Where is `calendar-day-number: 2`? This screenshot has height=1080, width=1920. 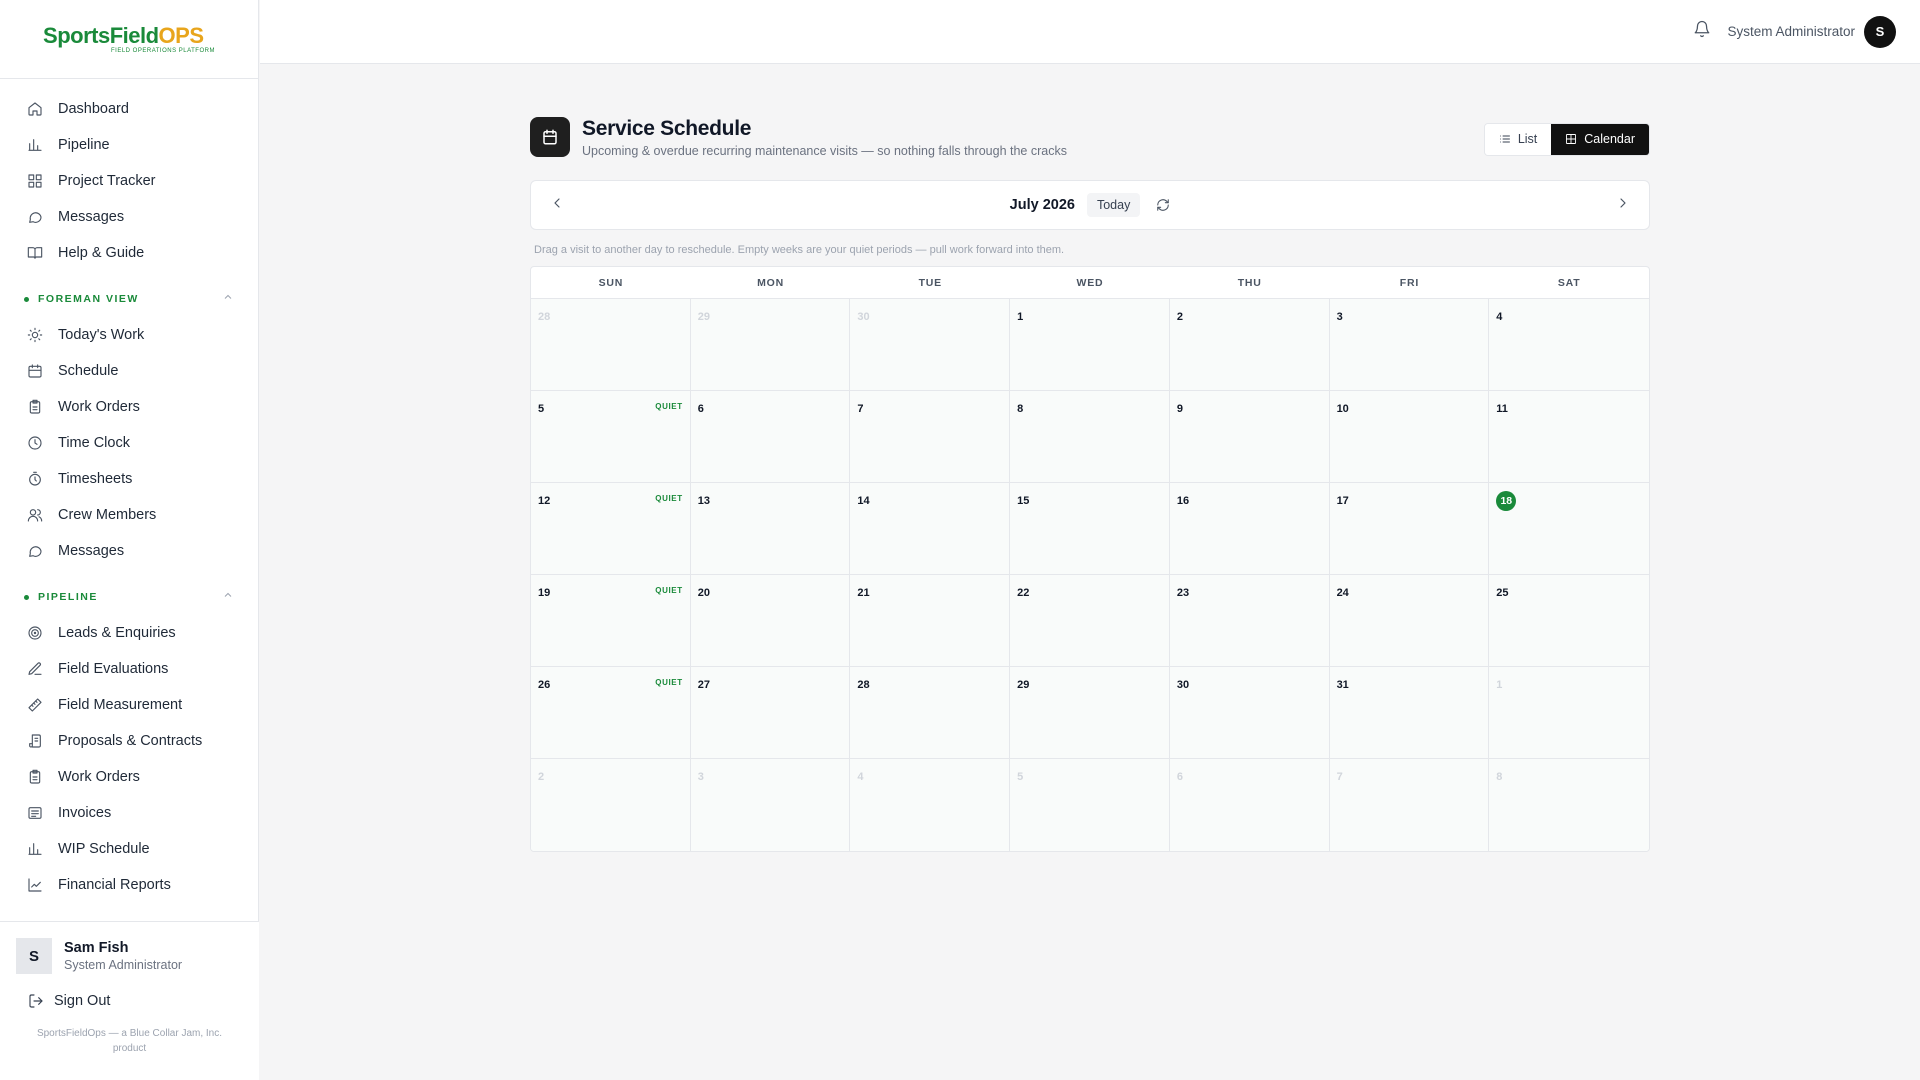
calendar-day-number: 2 is located at coordinates (1179, 317).